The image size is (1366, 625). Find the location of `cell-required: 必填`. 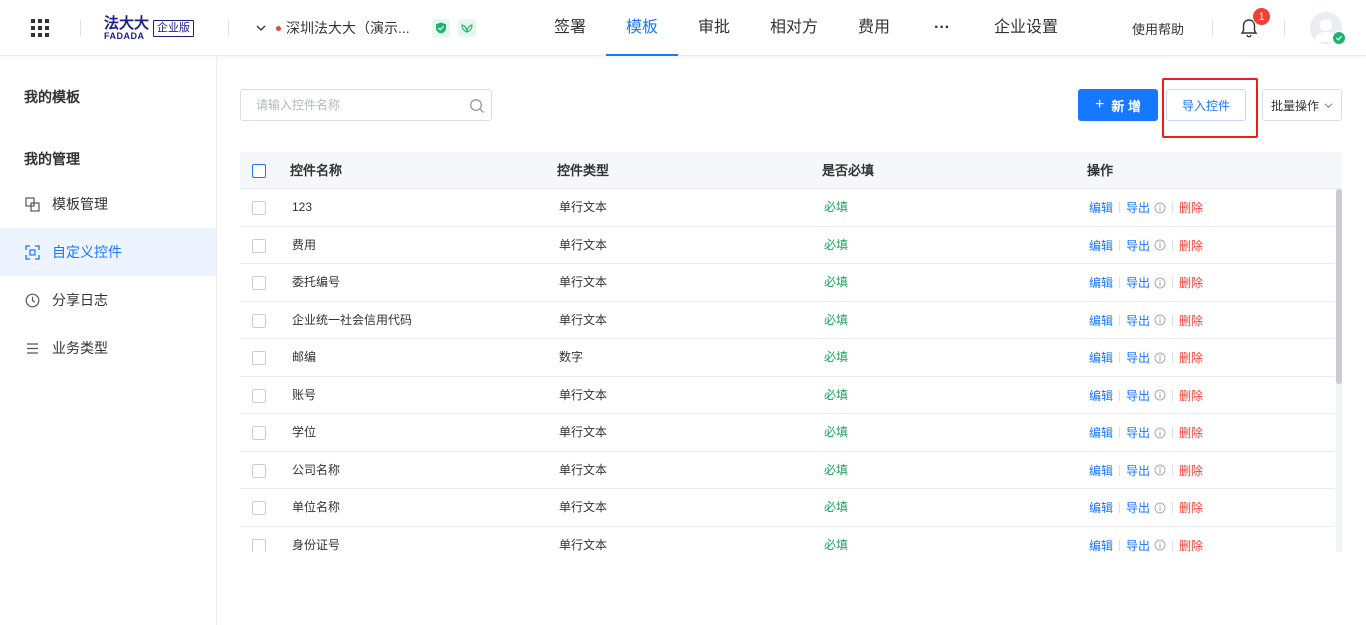

cell-required: 必填 is located at coordinates (836, 544).